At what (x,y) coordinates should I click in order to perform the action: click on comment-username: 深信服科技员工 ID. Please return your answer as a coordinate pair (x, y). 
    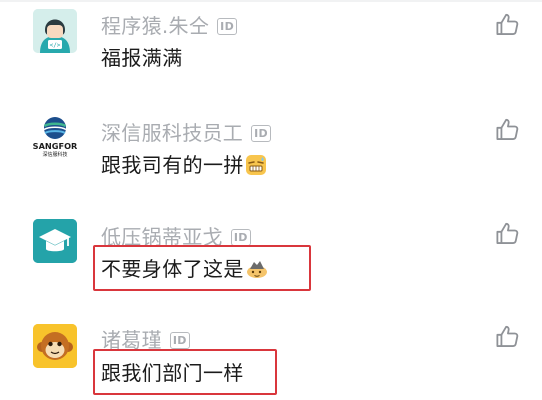
    Looking at the image, I should click on (186, 131).